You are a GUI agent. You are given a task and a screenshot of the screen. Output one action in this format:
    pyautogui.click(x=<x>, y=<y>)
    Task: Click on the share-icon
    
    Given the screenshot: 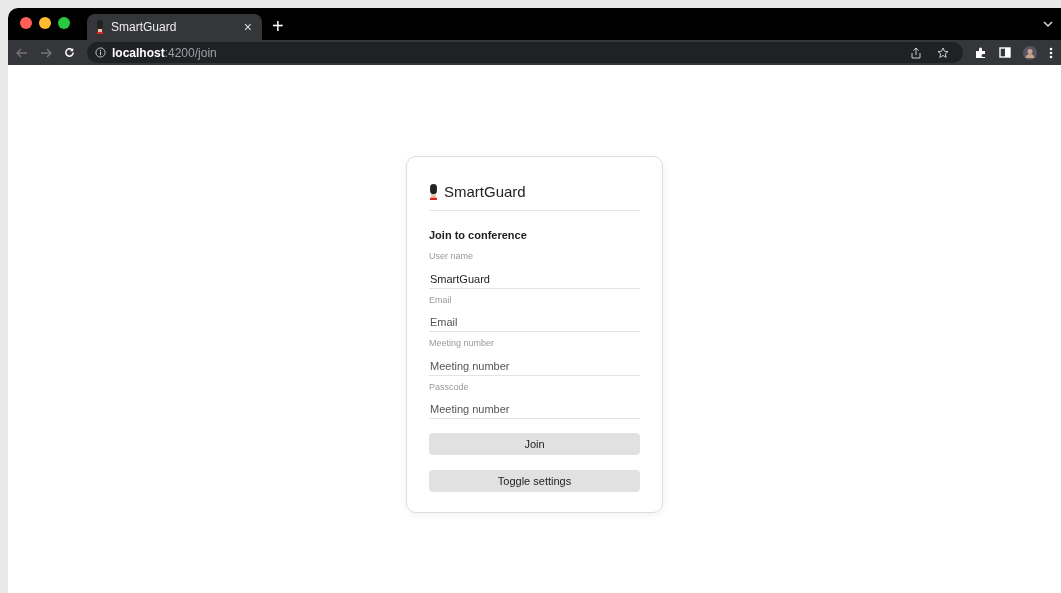 What is the action you would take?
    pyautogui.click(x=916, y=52)
    